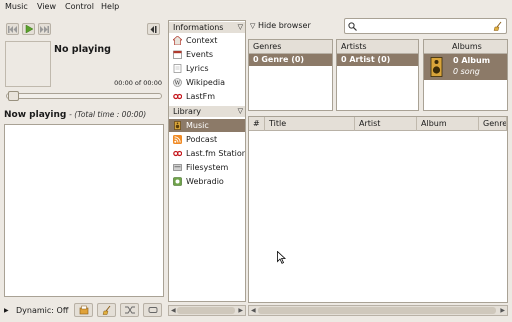  I want to click on side-item-label: Webradio, so click(205, 181).